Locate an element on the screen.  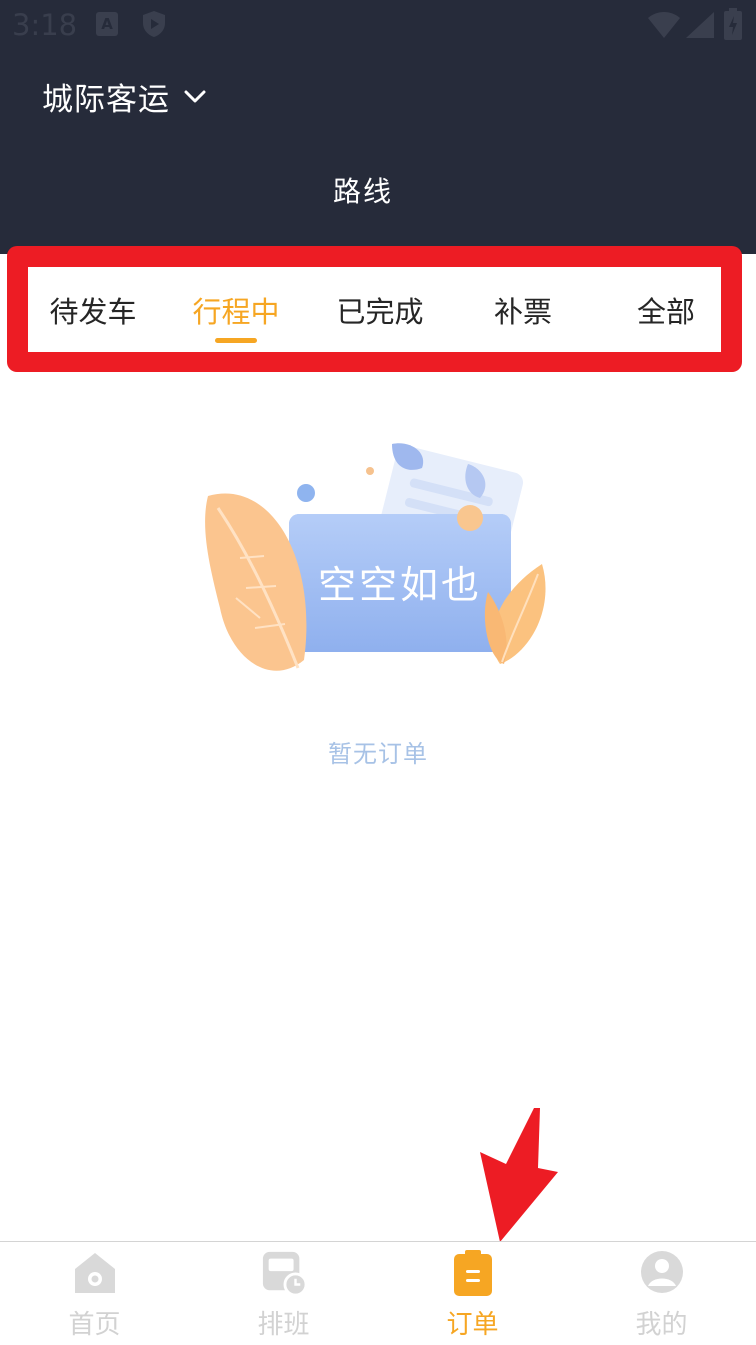
nav-home: 首页 is located at coordinates (94, 1293).